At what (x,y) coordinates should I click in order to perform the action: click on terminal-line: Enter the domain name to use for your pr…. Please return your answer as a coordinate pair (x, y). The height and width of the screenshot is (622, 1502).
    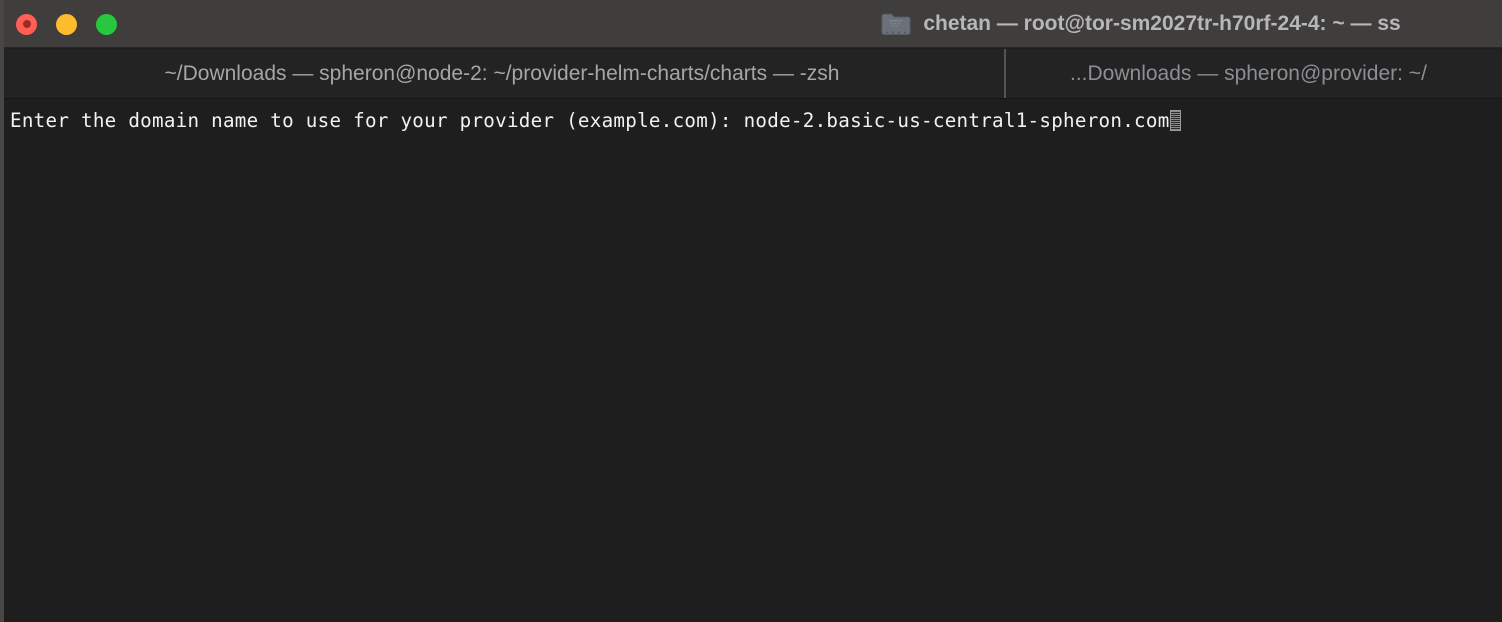
    Looking at the image, I should click on (756, 121).